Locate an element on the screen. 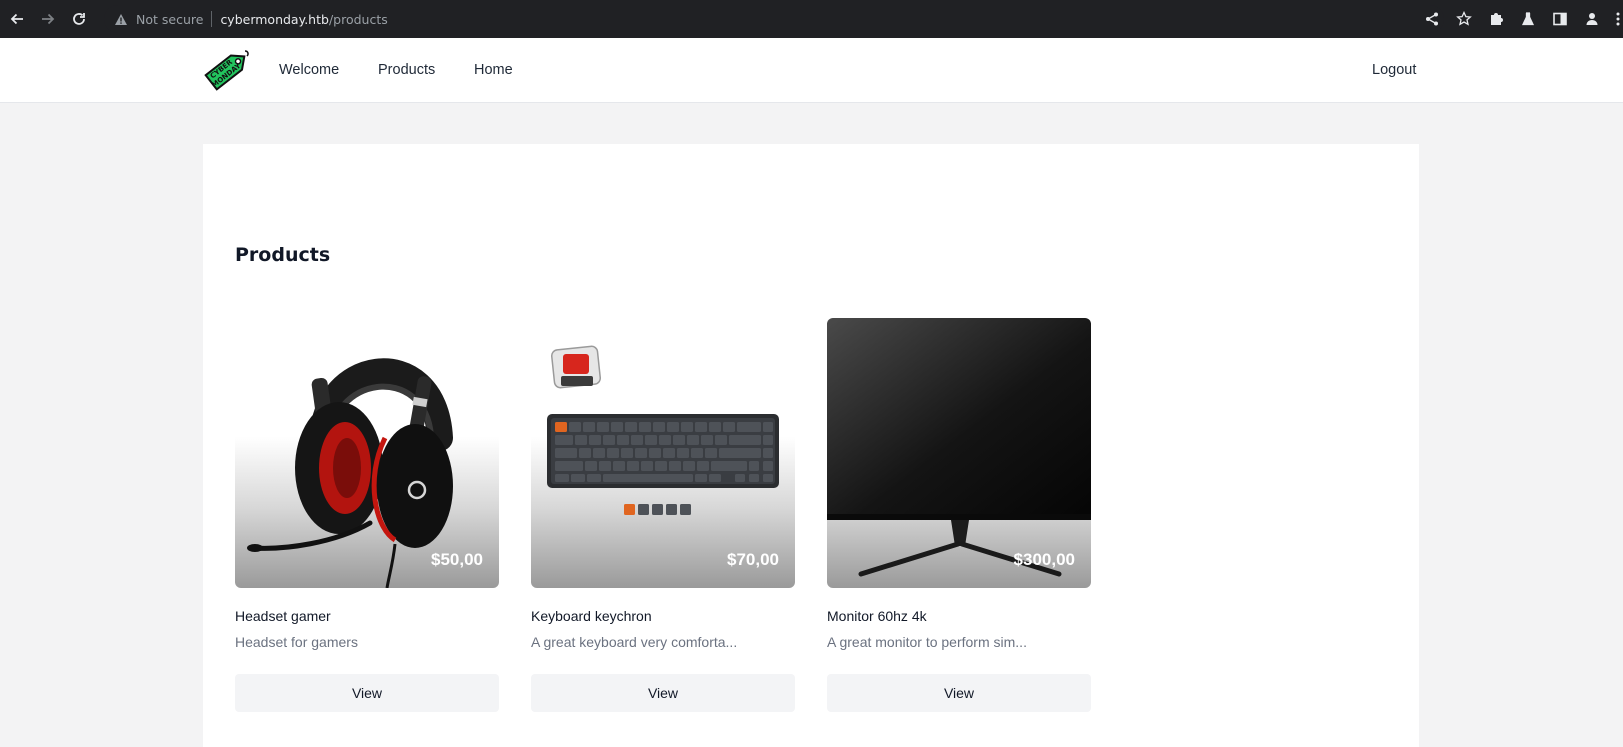 The height and width of the screenshot is (747, 1623). address-bar: Not secure cybermonday.htb /products is located at coordinates (774, 19).